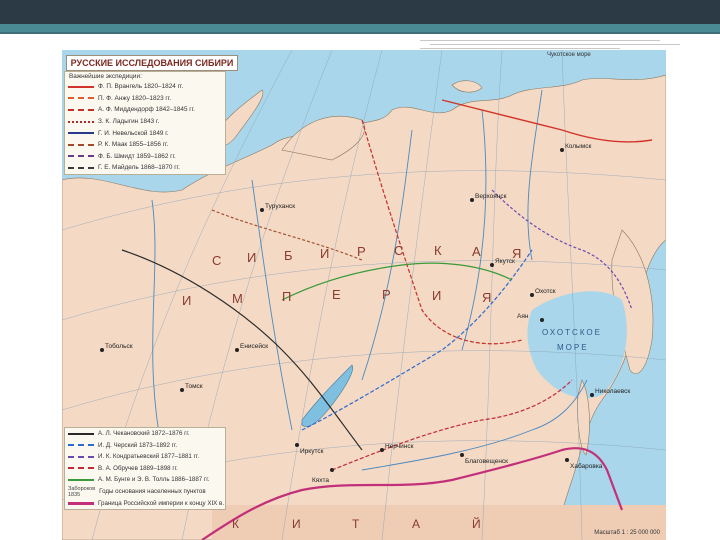 Image resolution: width=720 pixels, height=540 pixels. I want to click on place-label: Верхоянск, so click(491, 196).